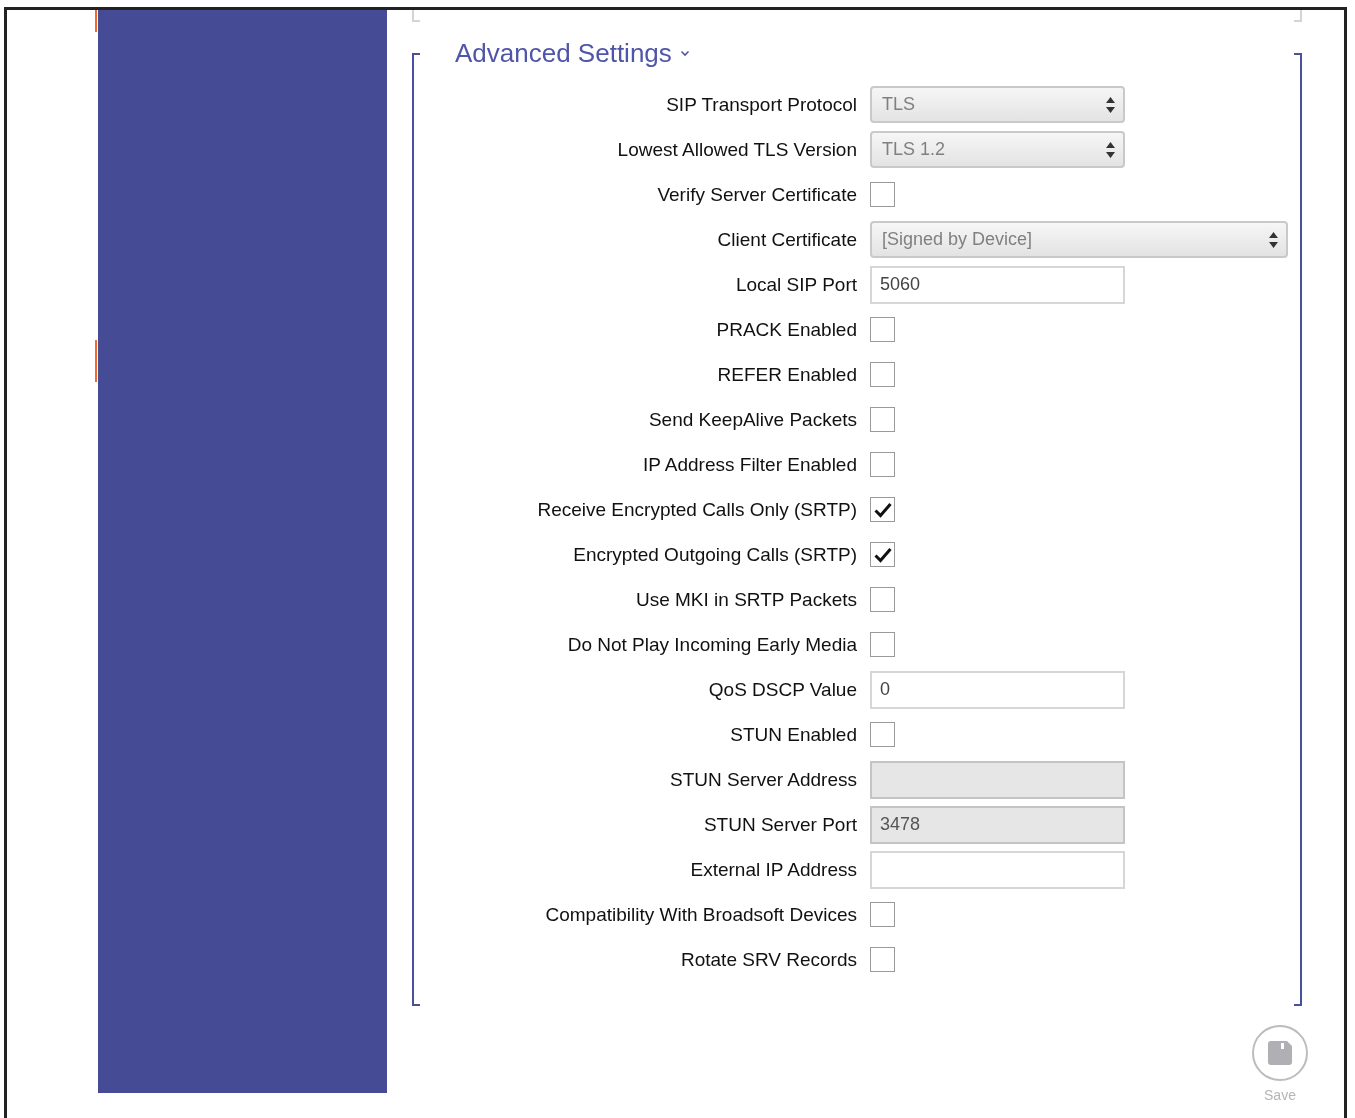  I want to click on field-label: STUN Server Port, so click(779, 824).